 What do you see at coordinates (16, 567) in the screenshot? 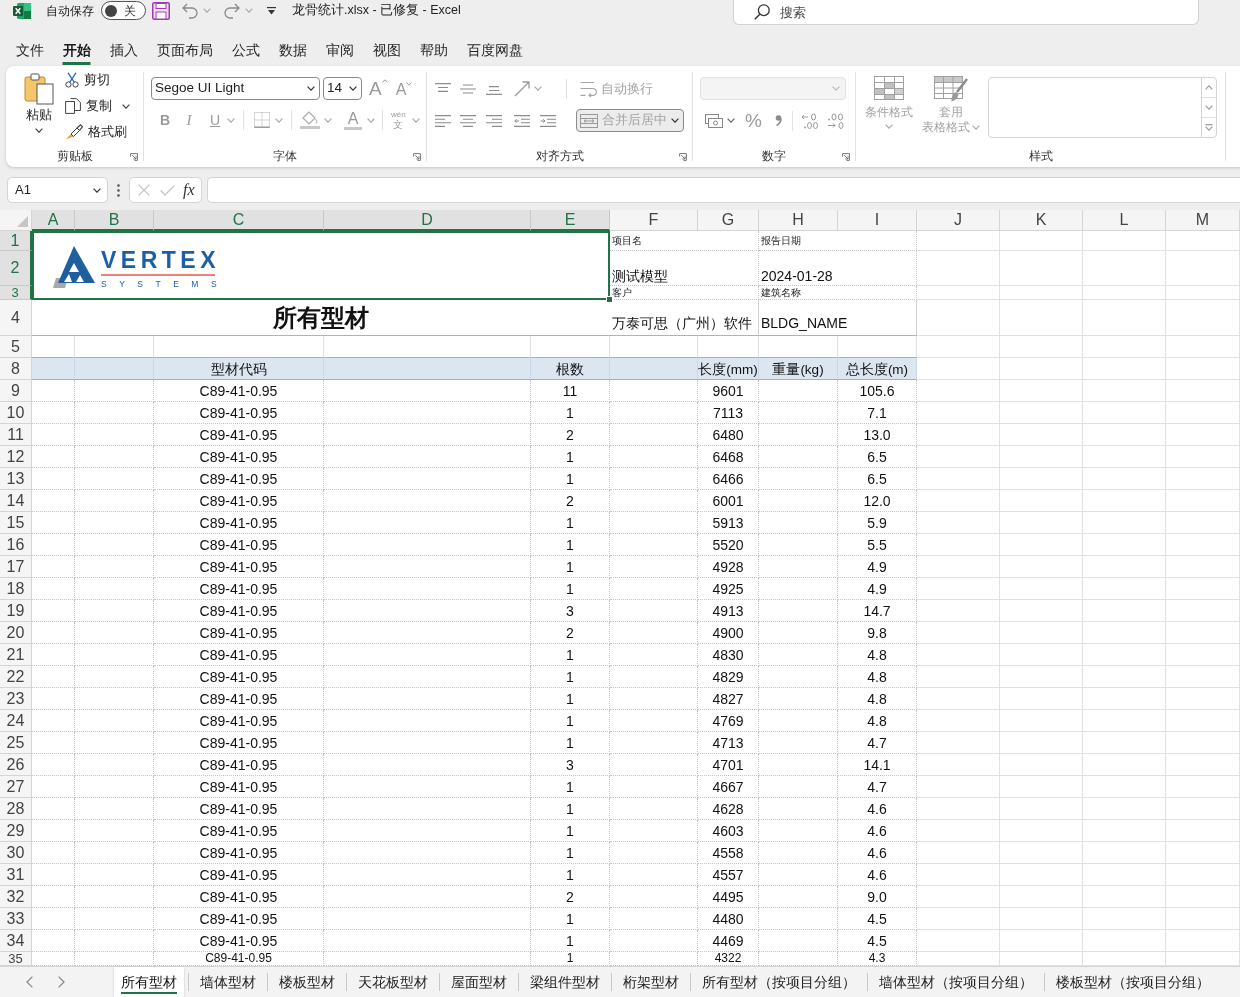
I see `row-header: 17` at bounding box center [16, 567].